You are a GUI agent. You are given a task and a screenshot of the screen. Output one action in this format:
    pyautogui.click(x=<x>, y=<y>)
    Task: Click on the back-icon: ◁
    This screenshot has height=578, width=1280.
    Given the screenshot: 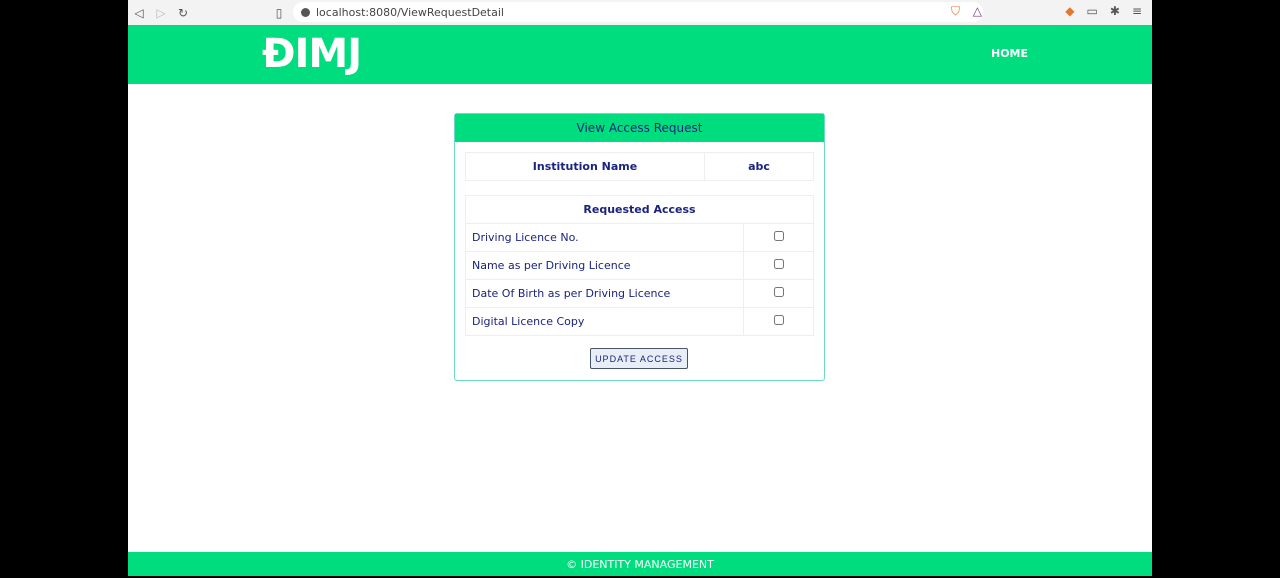 What is the action you would take?
    pyautogui.click(x=139, y=13)
    